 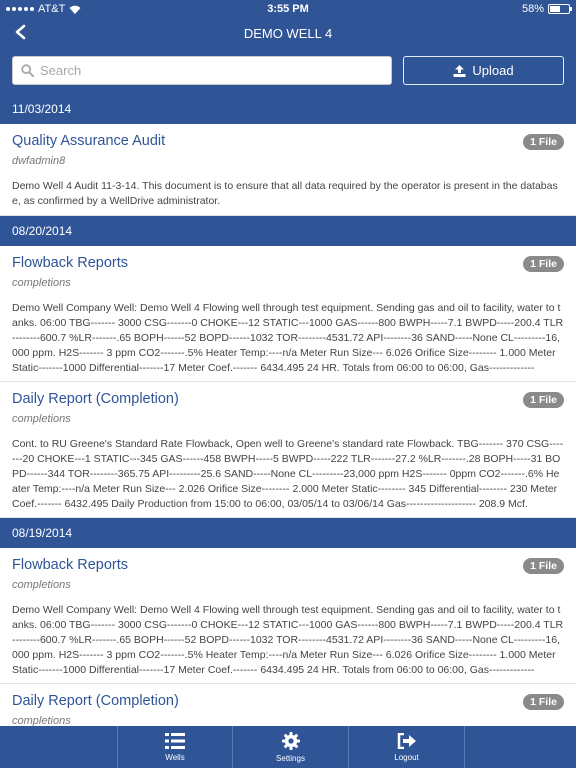 I want to click on date-header: 11/03/2014, so click(x=288, y=109).